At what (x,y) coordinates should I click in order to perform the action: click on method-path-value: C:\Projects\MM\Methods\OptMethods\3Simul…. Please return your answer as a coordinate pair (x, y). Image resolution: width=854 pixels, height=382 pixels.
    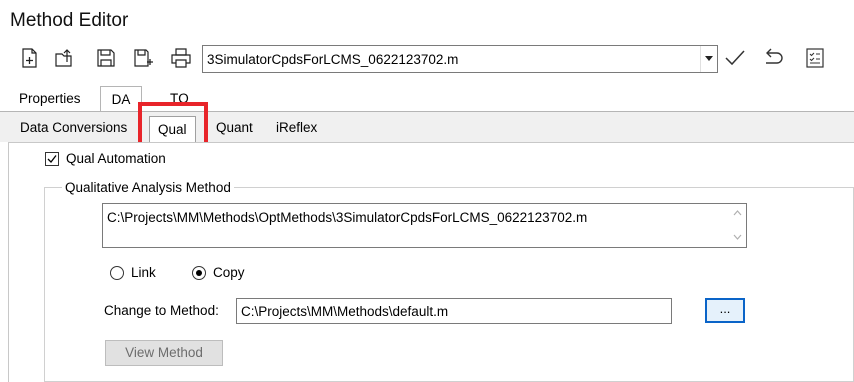
    Looking at the image, I should click on (347, 217).